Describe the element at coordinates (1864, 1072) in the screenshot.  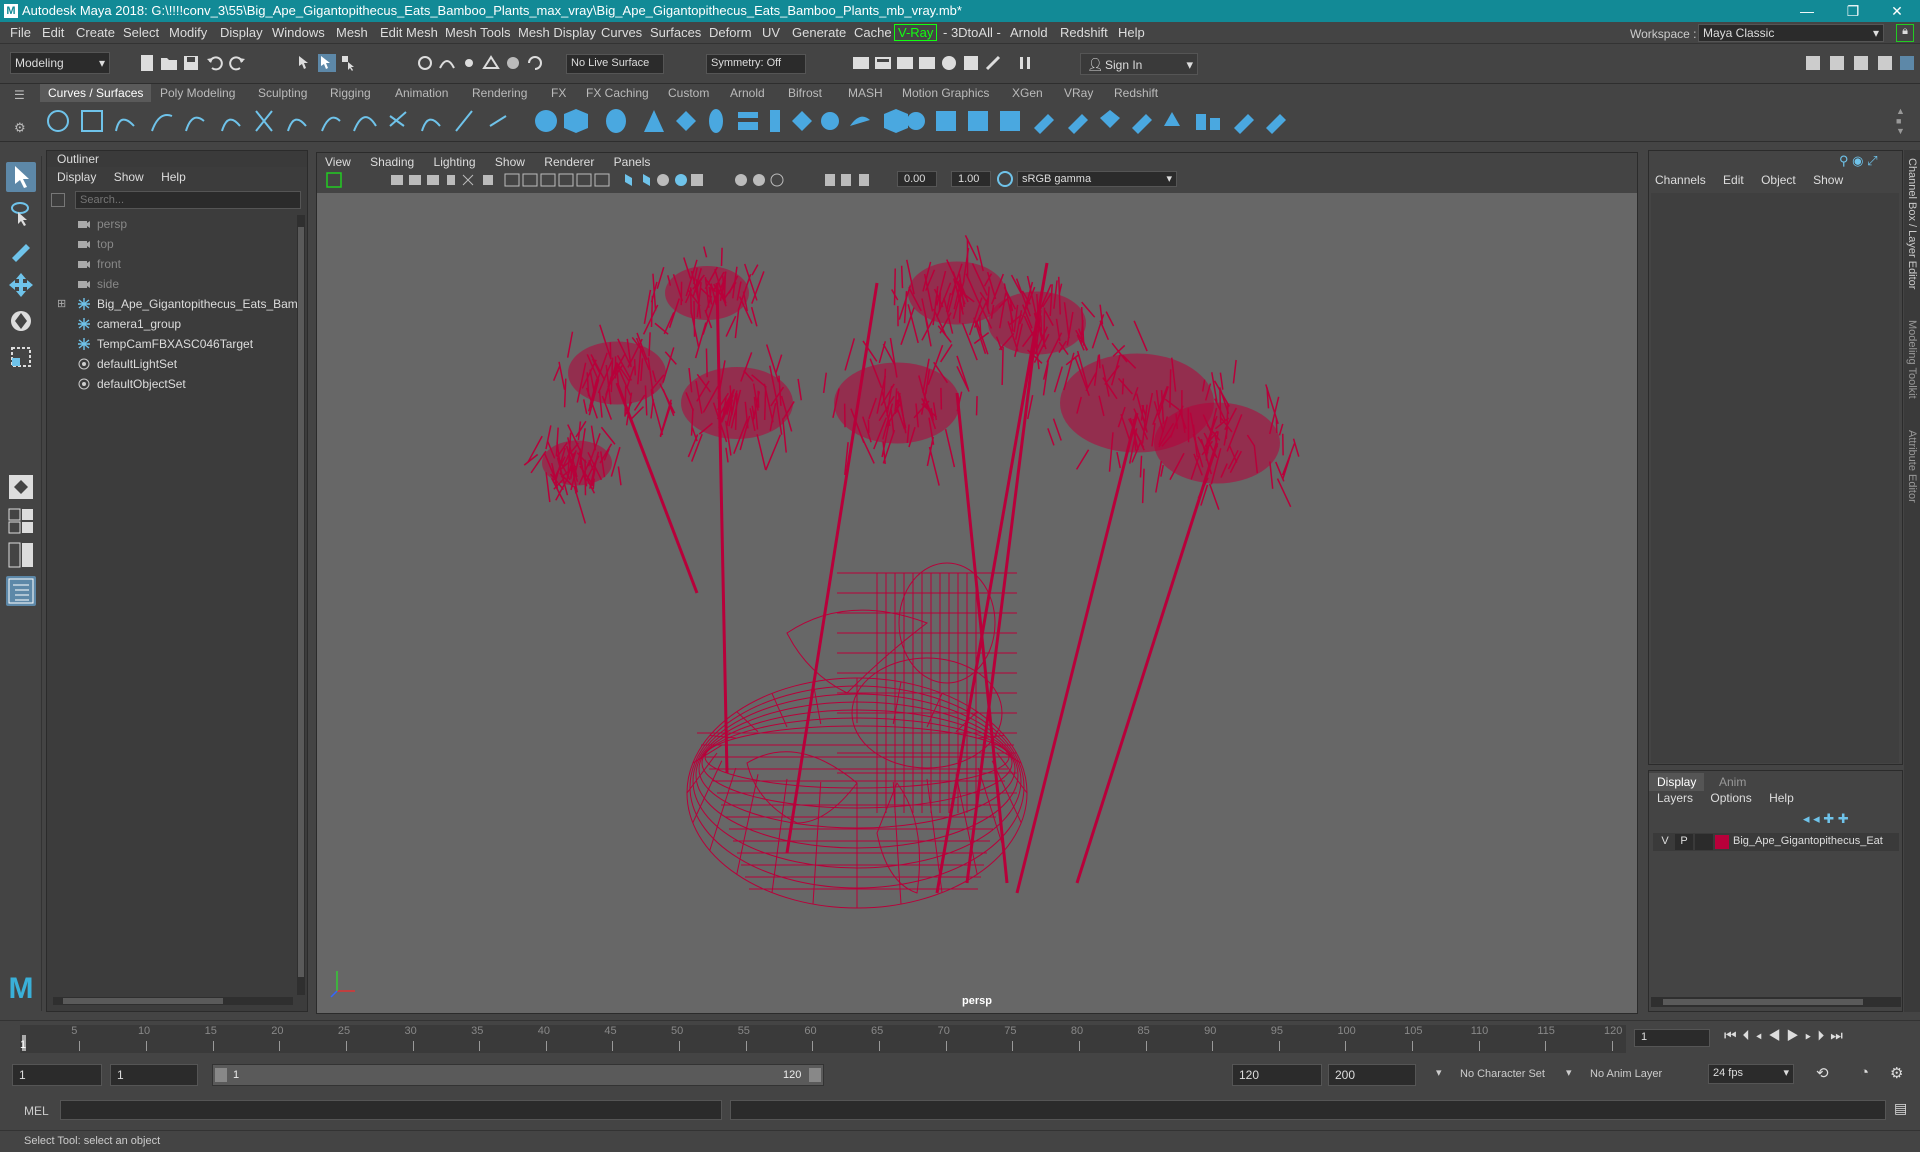
I see `auto-key-icon: ◔` at that location.